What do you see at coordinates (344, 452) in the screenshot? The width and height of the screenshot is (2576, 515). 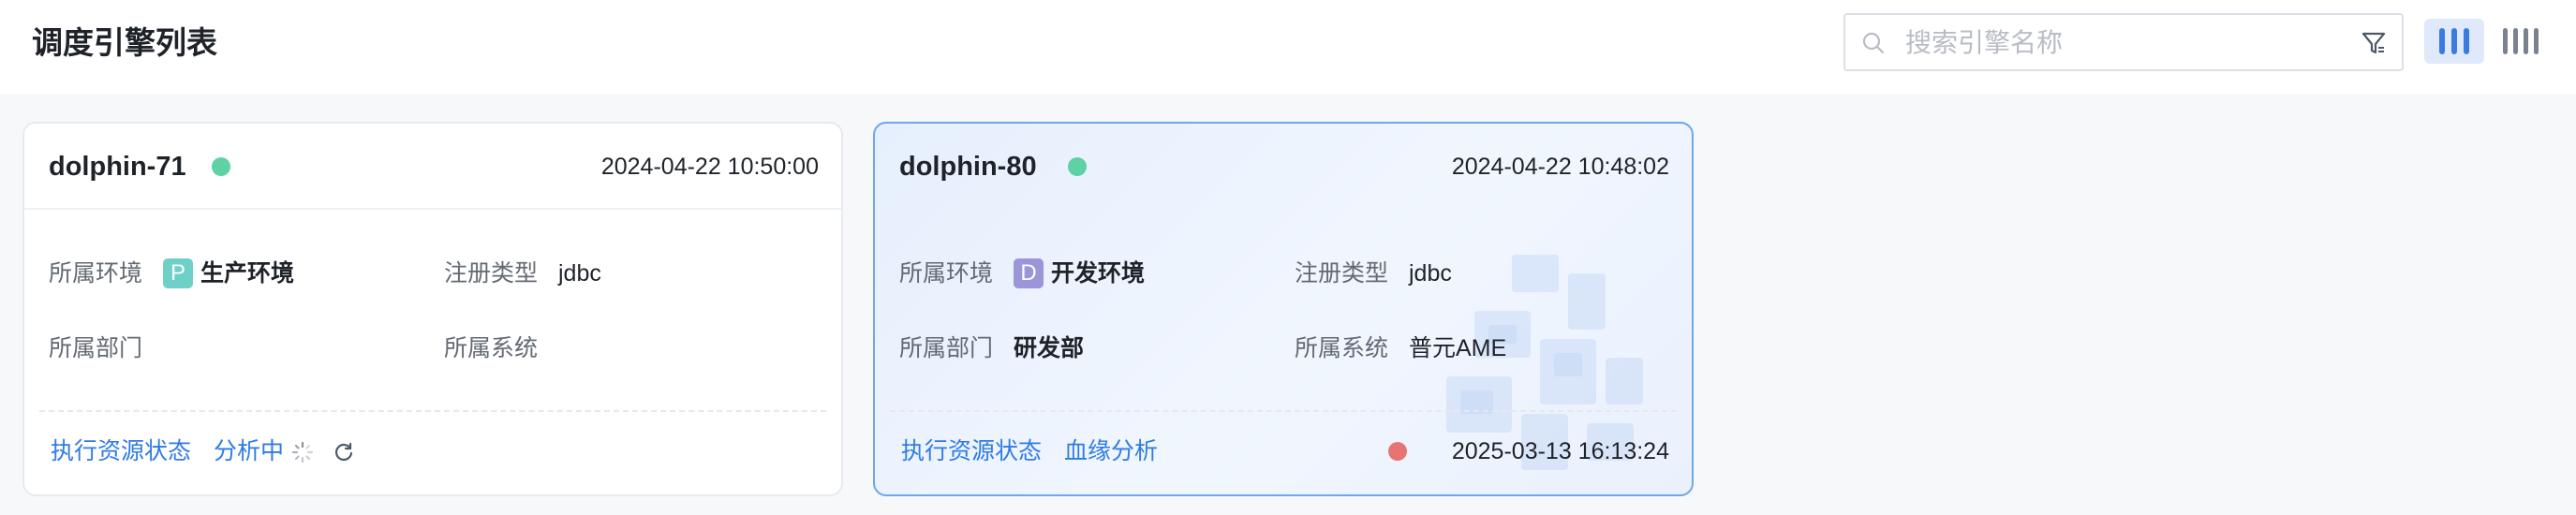 I see `refresh-icon` at bounding box center [344, 452].